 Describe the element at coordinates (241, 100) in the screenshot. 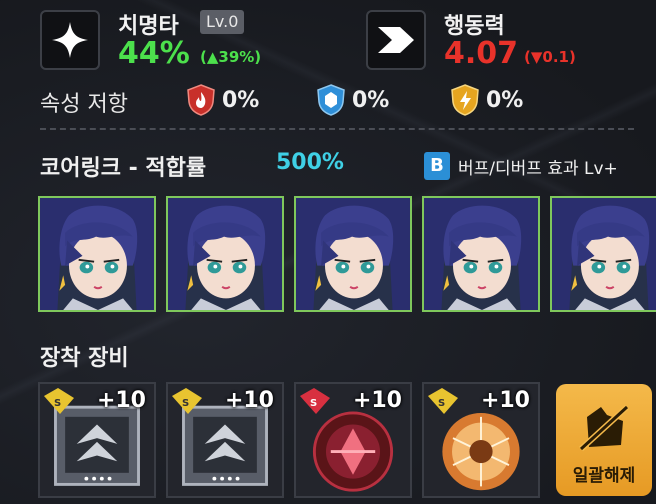

I see `resist-fire-value: 0%` at that location.